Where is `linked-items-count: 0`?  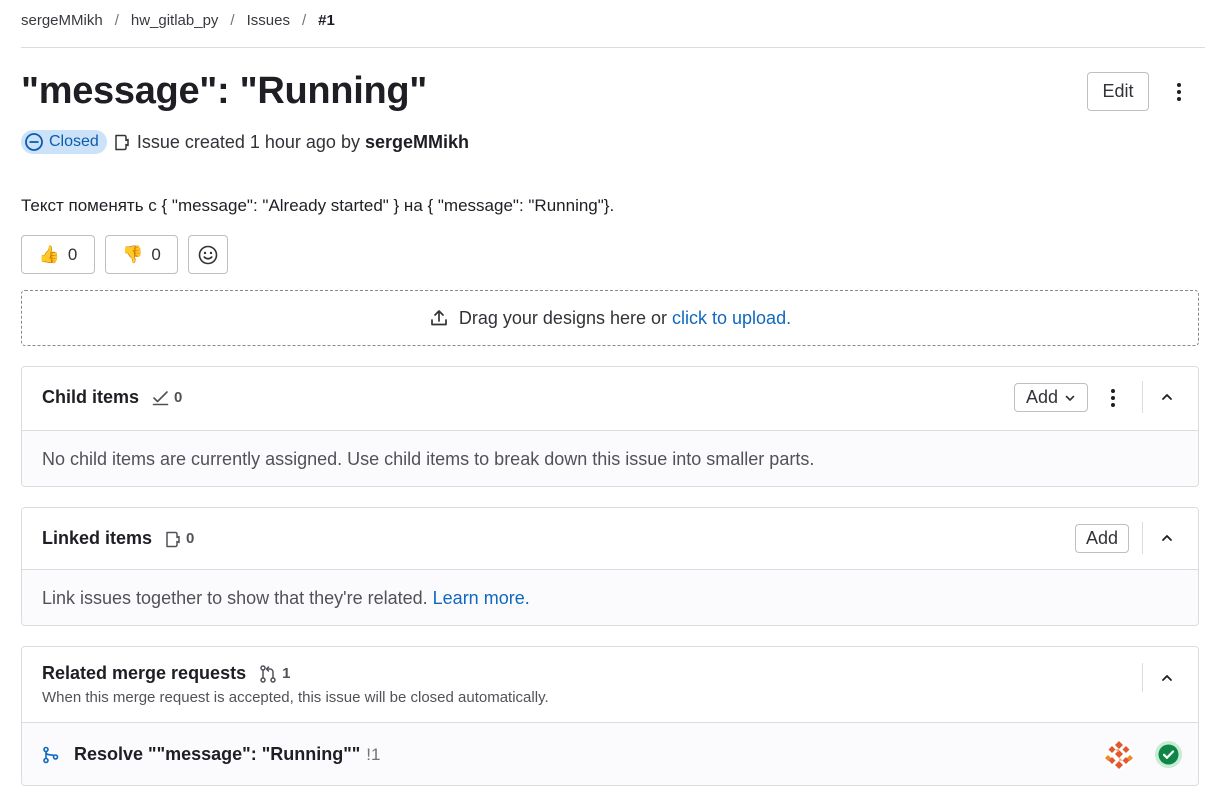
linked-items-count: 0 is located at coordinates (179, 539).